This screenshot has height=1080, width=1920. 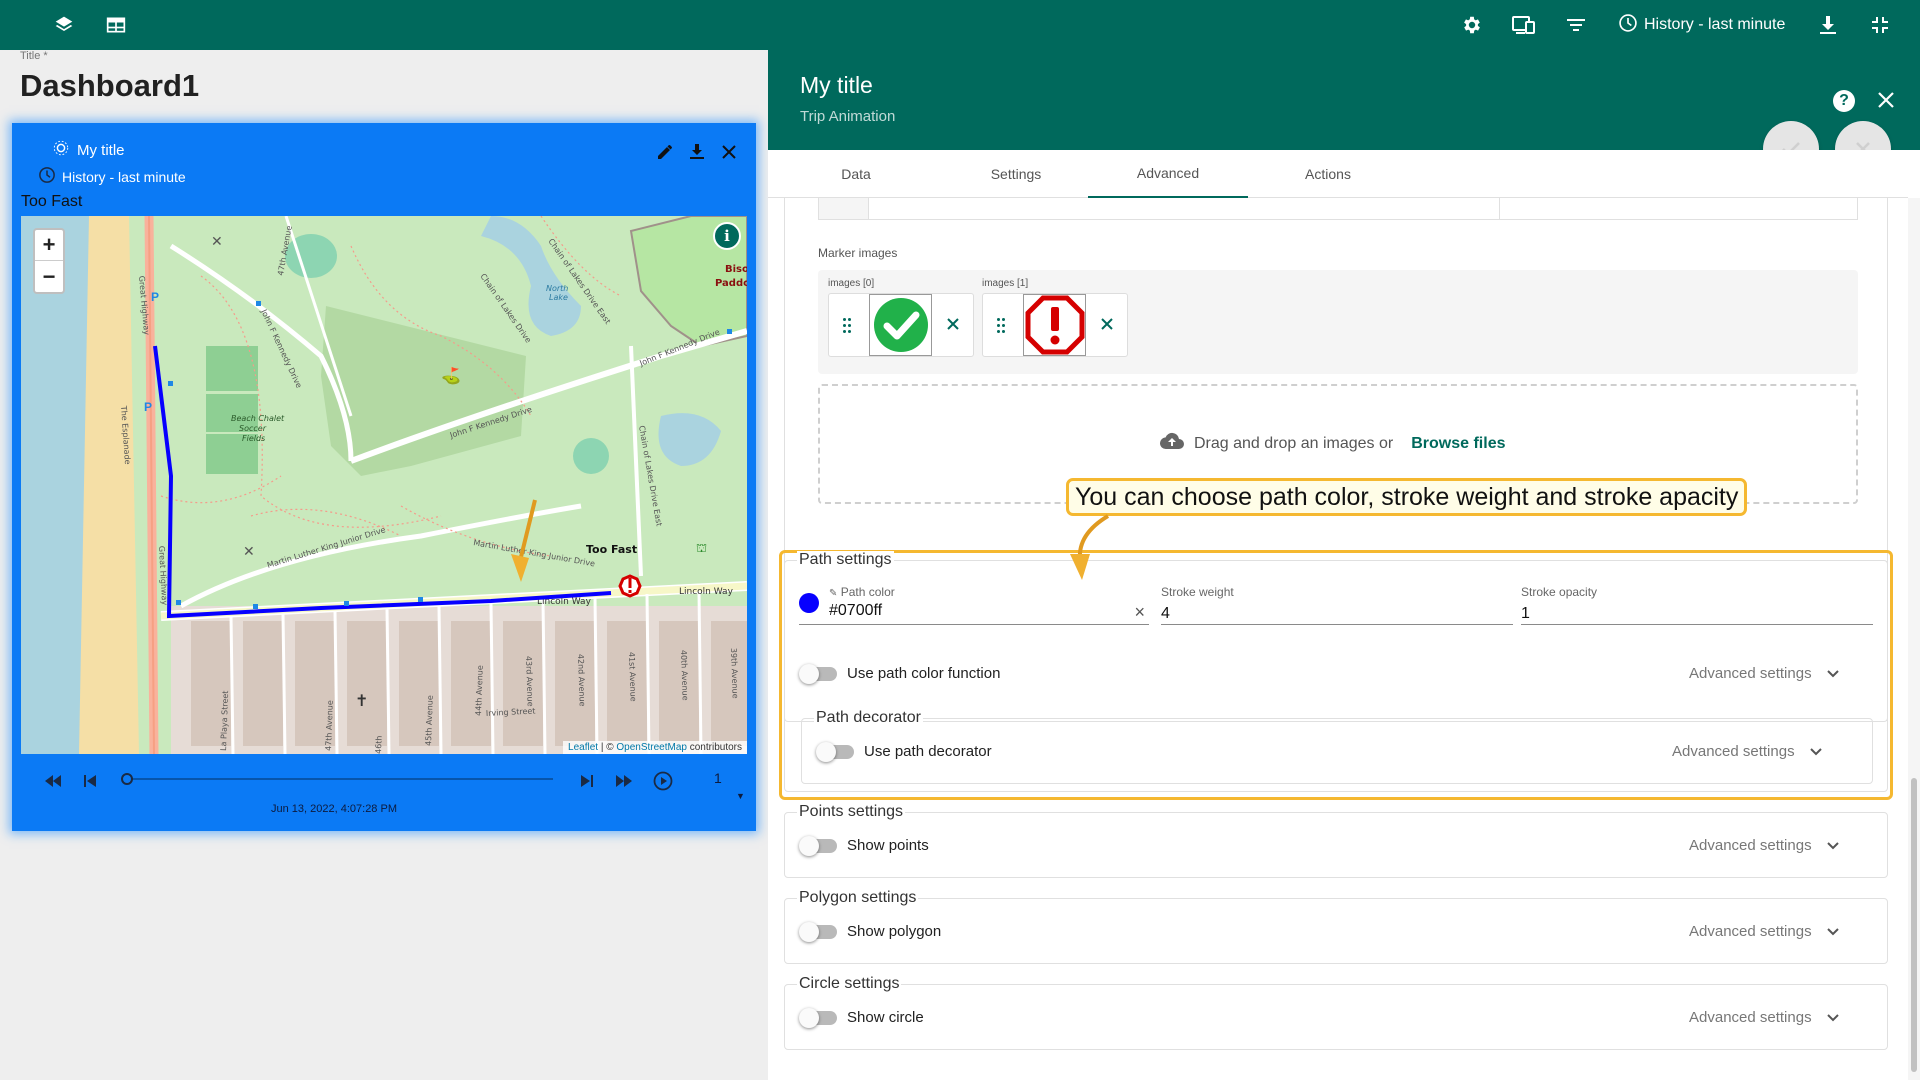 I want to click on timewindow-label: History - last minute, so click(x=1715, y=24).